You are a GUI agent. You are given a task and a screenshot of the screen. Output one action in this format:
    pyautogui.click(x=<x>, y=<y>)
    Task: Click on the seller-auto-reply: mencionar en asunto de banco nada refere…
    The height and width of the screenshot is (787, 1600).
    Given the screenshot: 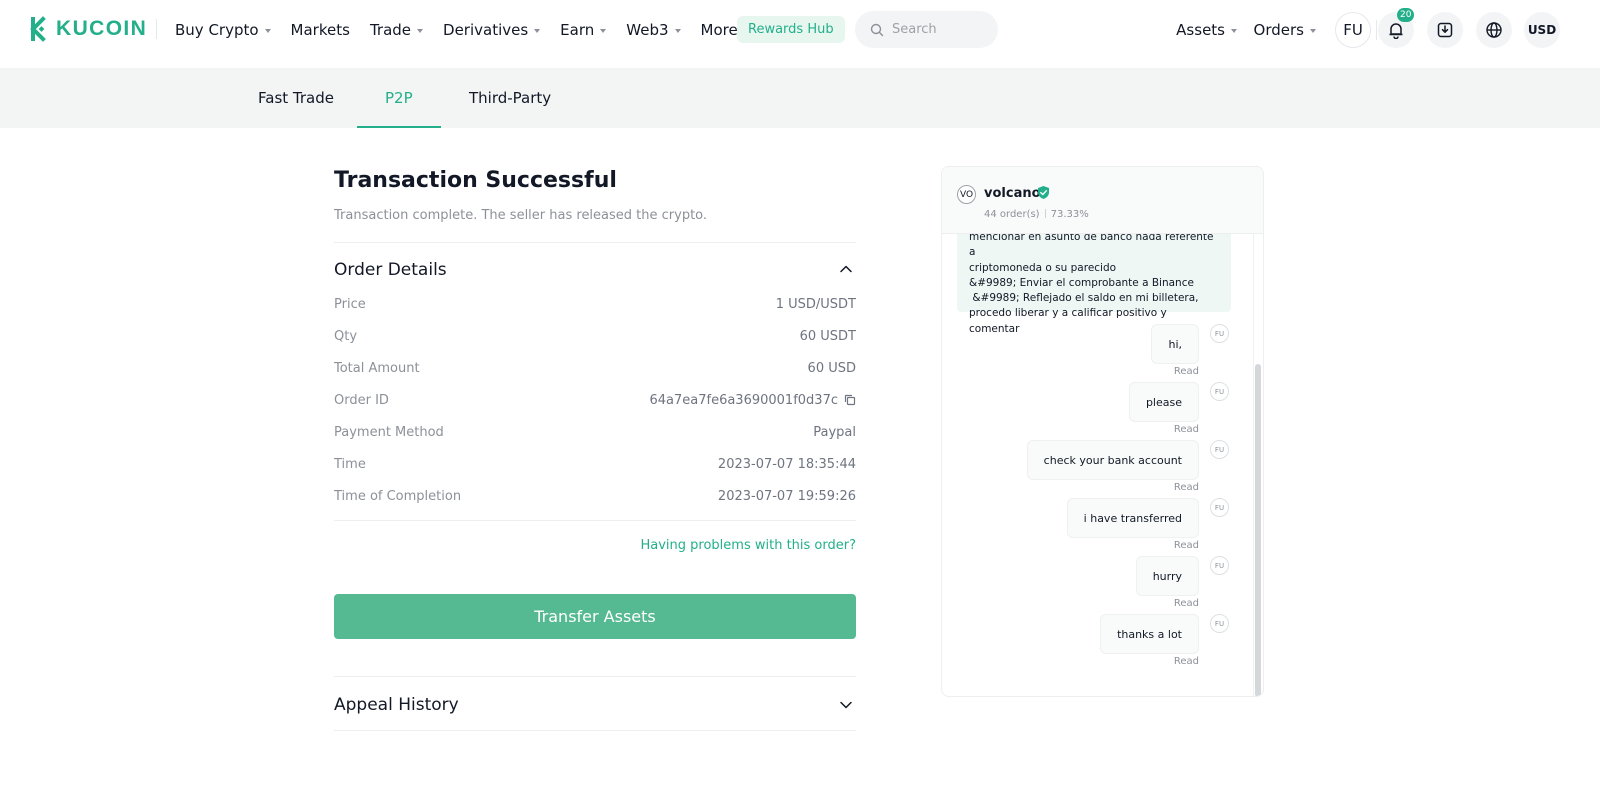 What is the action you would take?
    pyautogui.click(x=1094, y=284)
    